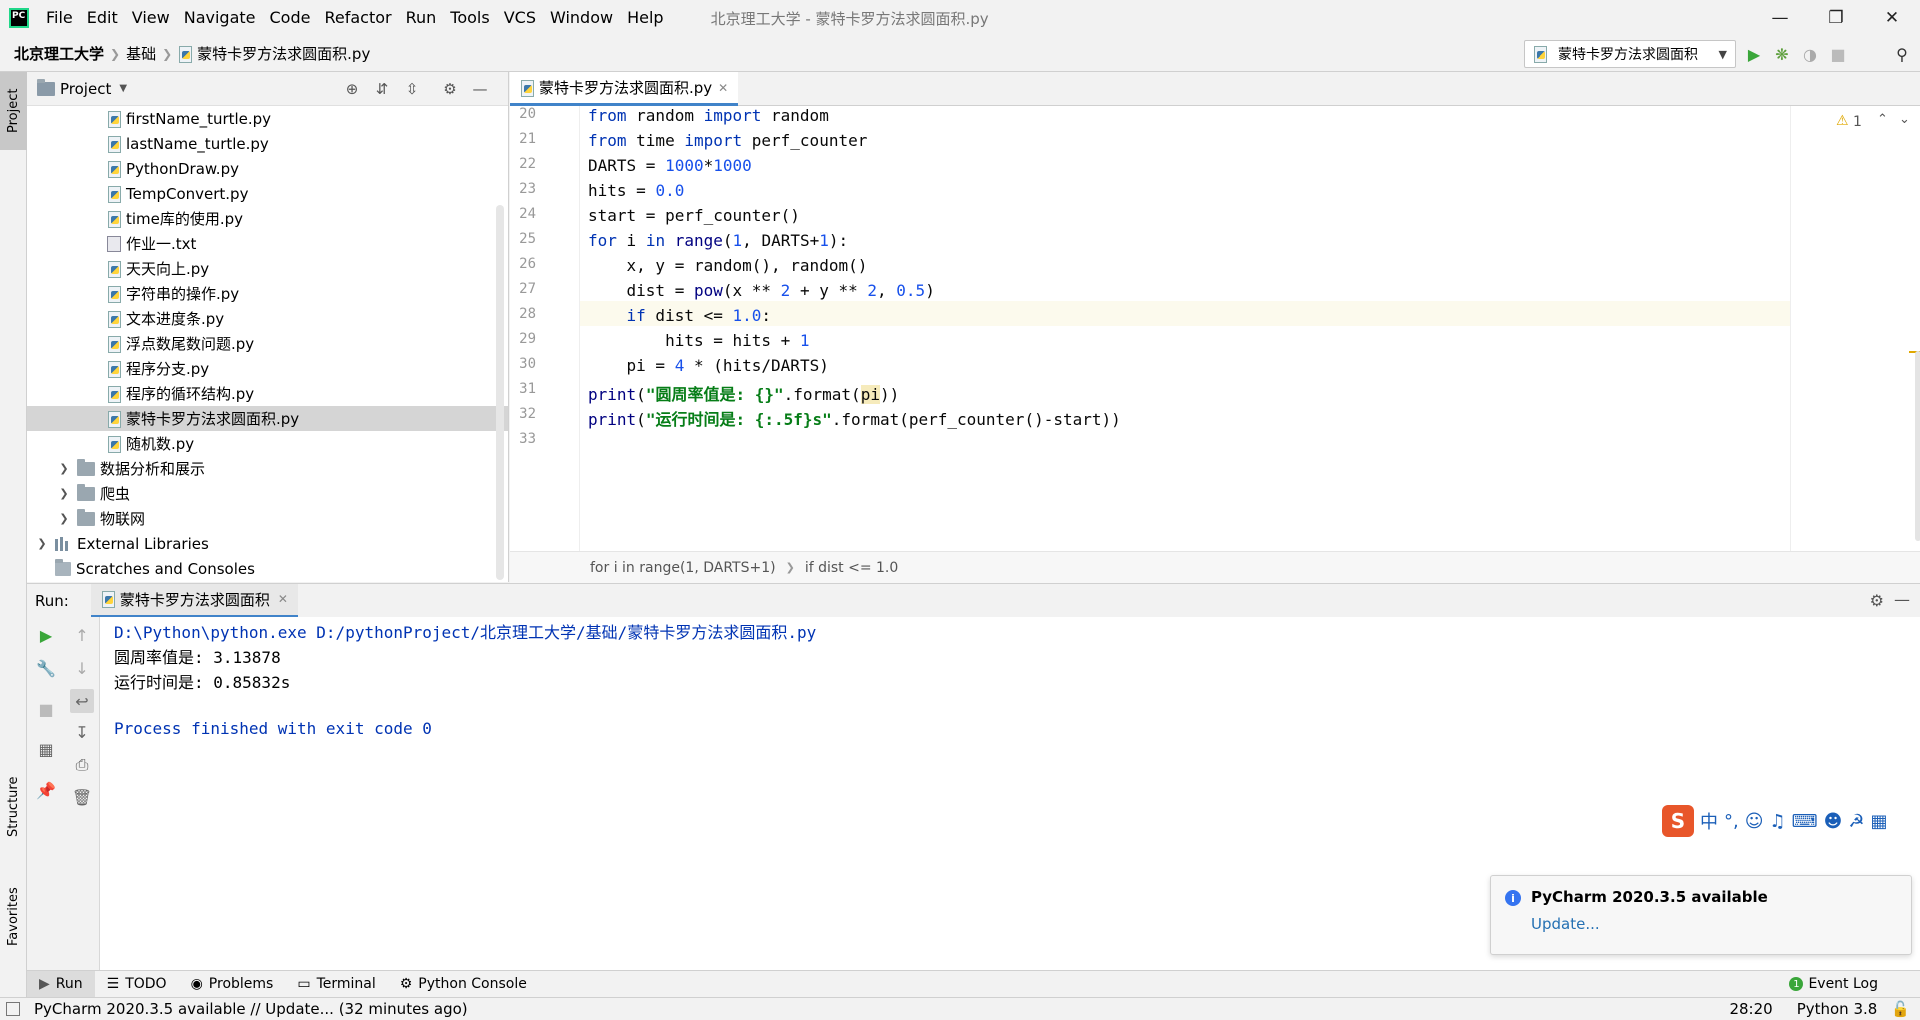  Describe the element at coordinates (267, 543) in the screenshot. I see `tree-external-libraries: ❯ External Libraries` at that location.